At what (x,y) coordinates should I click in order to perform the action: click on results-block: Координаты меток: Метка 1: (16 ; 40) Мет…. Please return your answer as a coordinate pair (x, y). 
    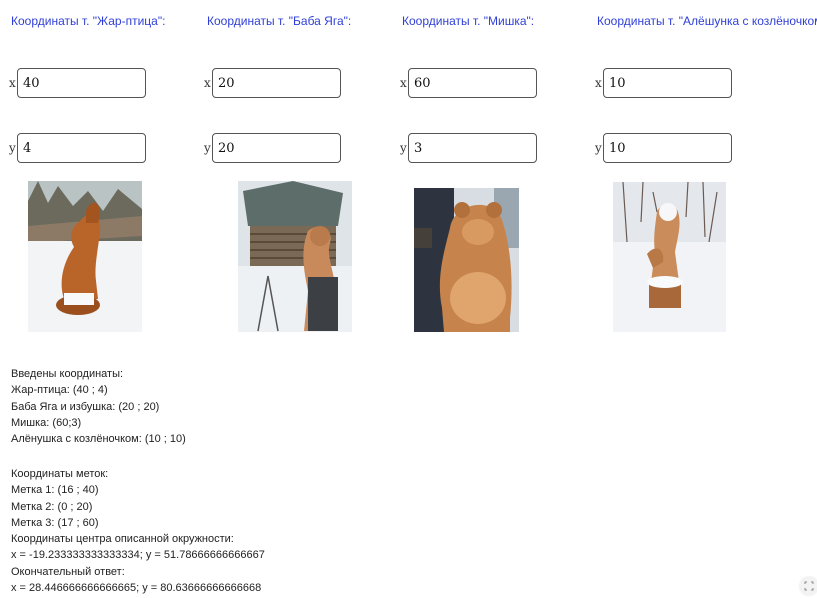
    Looking at the image, I should click on (138, 531).